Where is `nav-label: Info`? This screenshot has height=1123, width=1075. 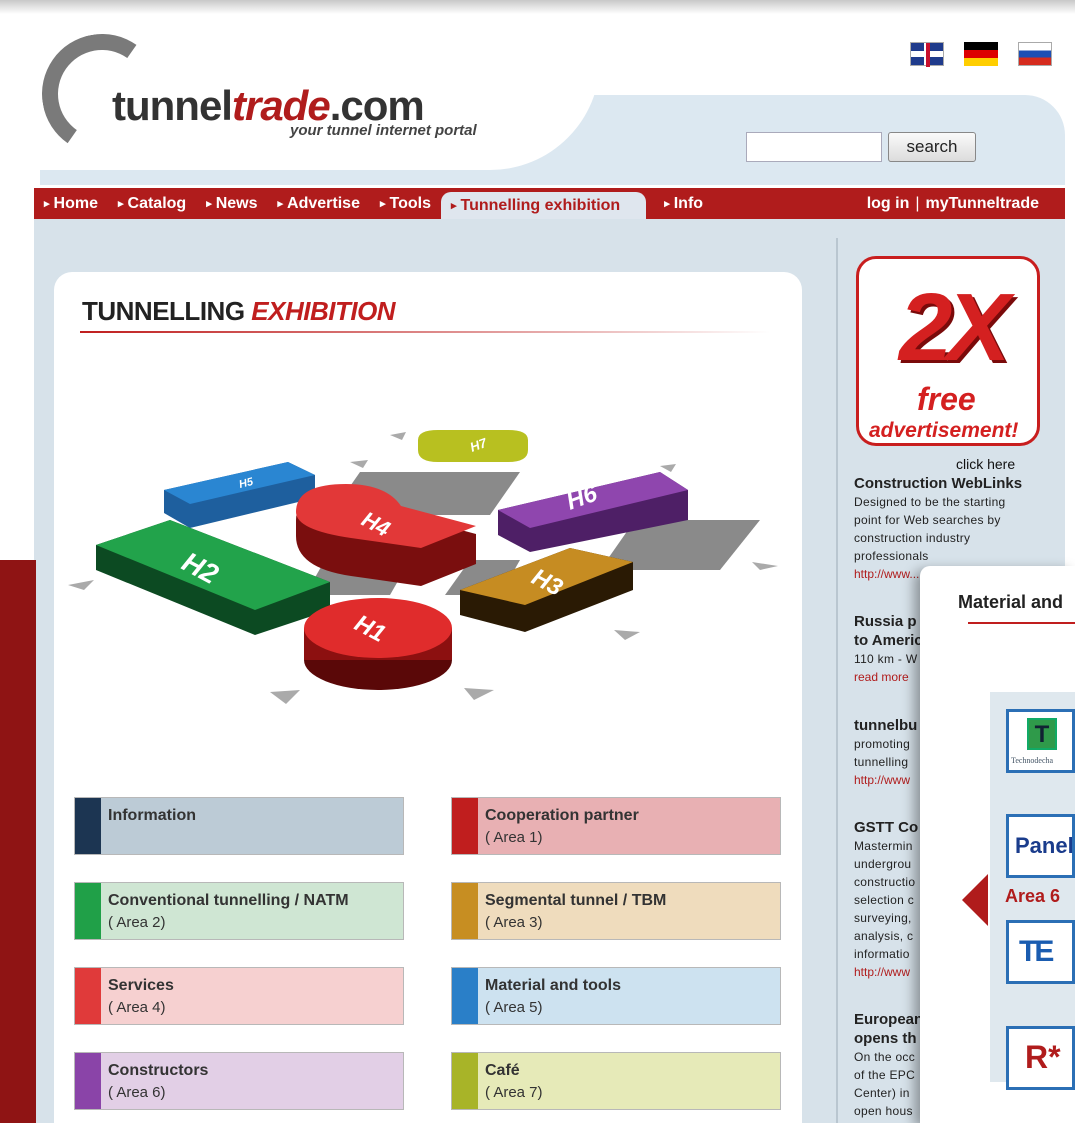
nav-label: Info is located at coordinates (688, 203).